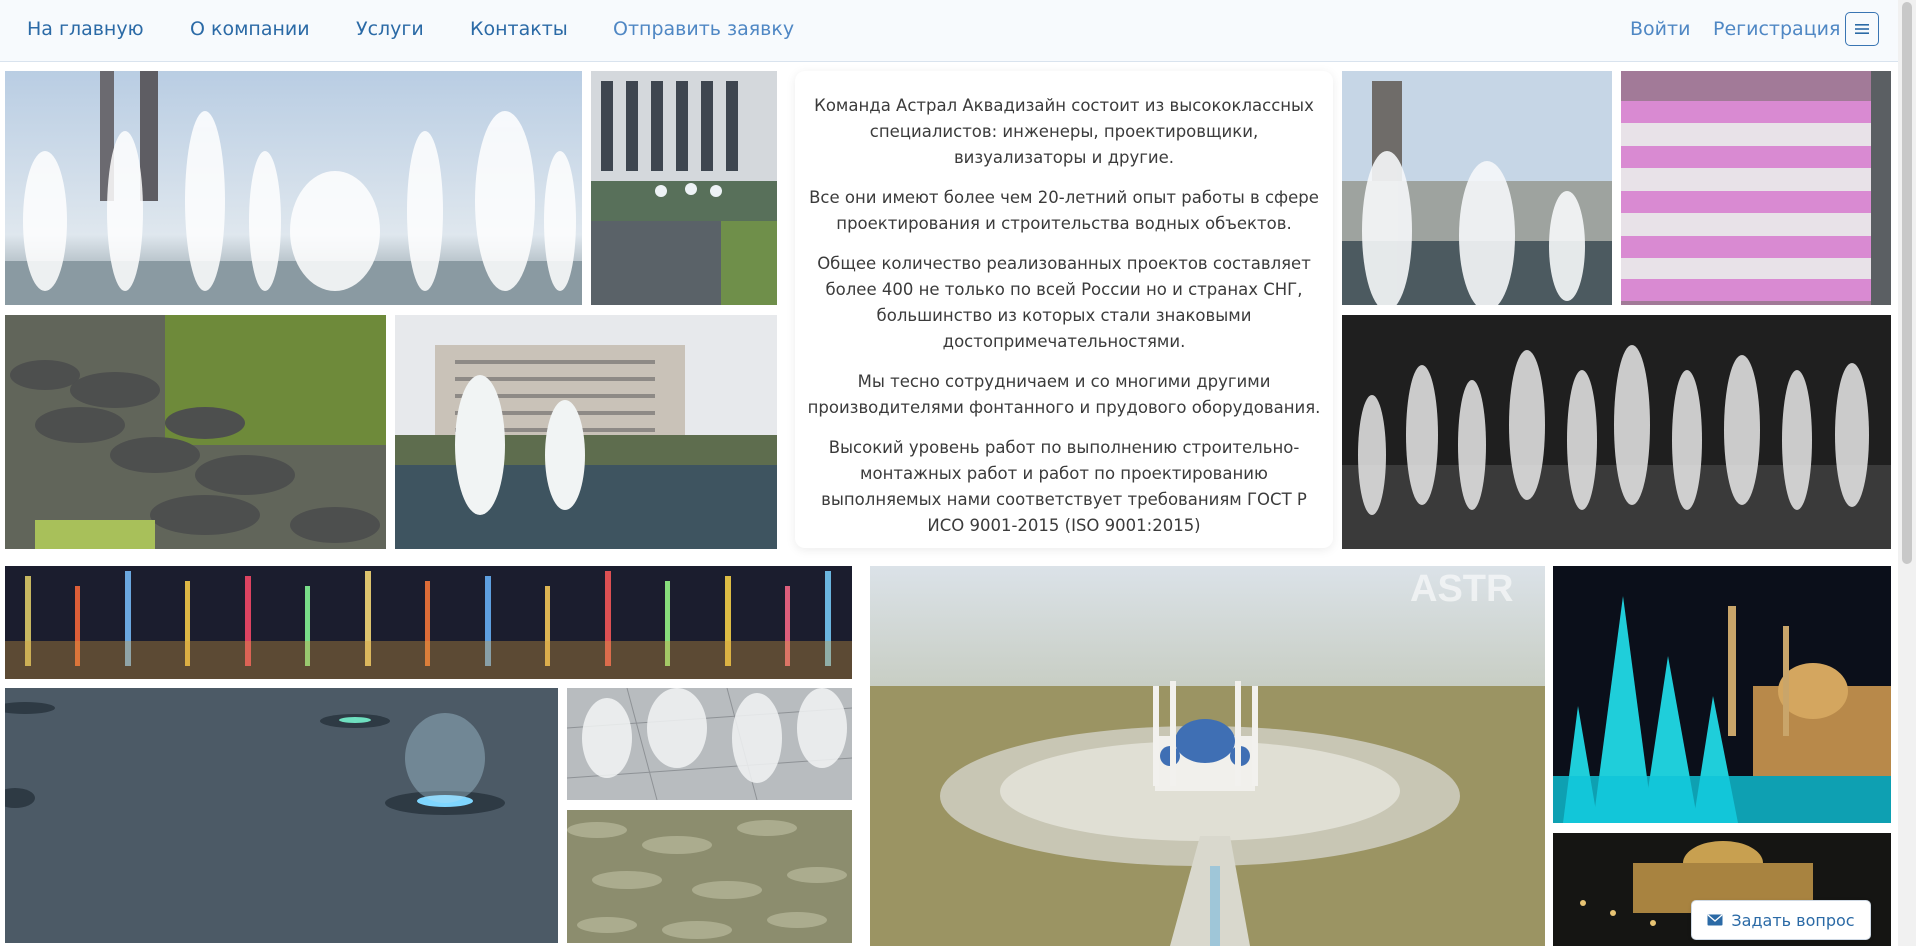 The height and width of the screenshot is (946, 1916). Describe the element at coordinates (1616, 432) in the screenshot. I see `bw-fountain-jets-photo` at that location.